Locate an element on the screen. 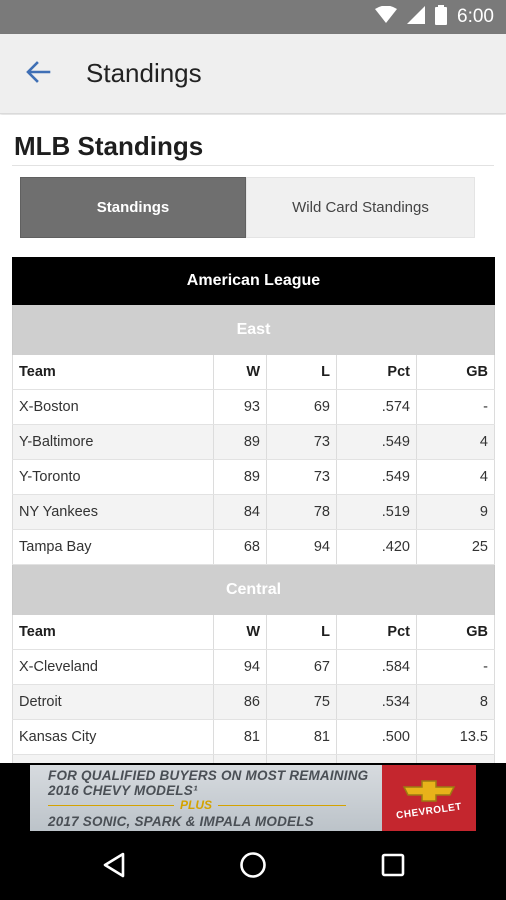 This screenshot has height=900, width=506. table-row: NY Yankees 84 78 .519 9 is located at coordinates (253, 512).